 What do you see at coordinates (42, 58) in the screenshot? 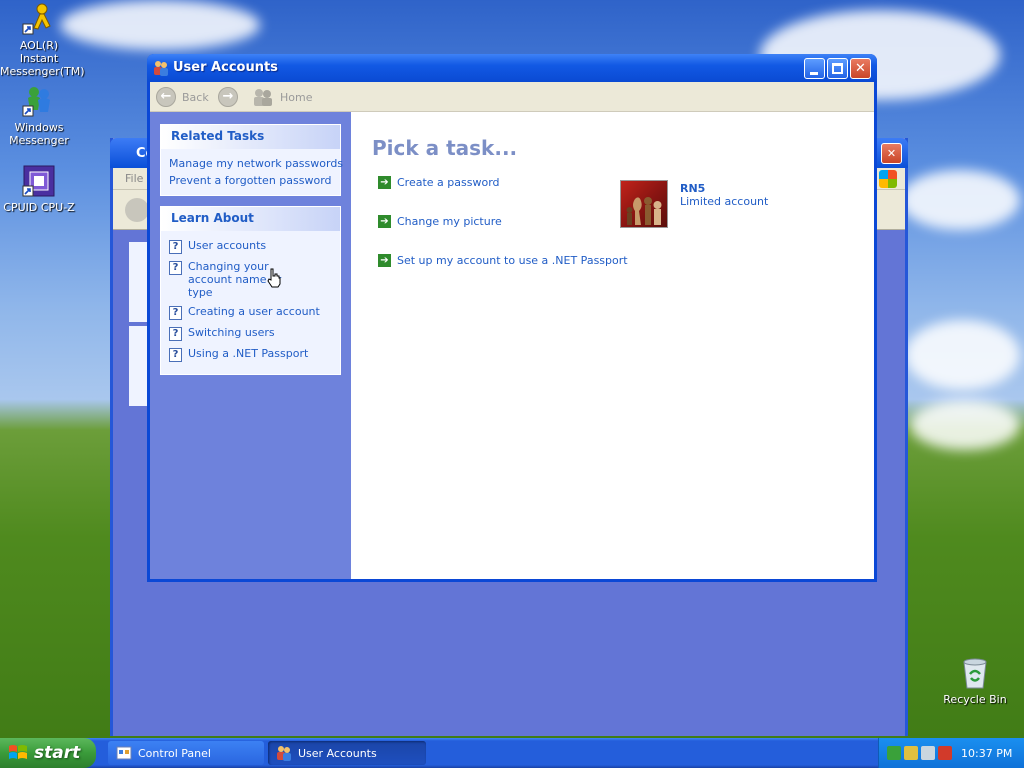
I see `desktop-icon-label: AOL(R) Instant Messenger(TM)` at bounding box center [42, 58].